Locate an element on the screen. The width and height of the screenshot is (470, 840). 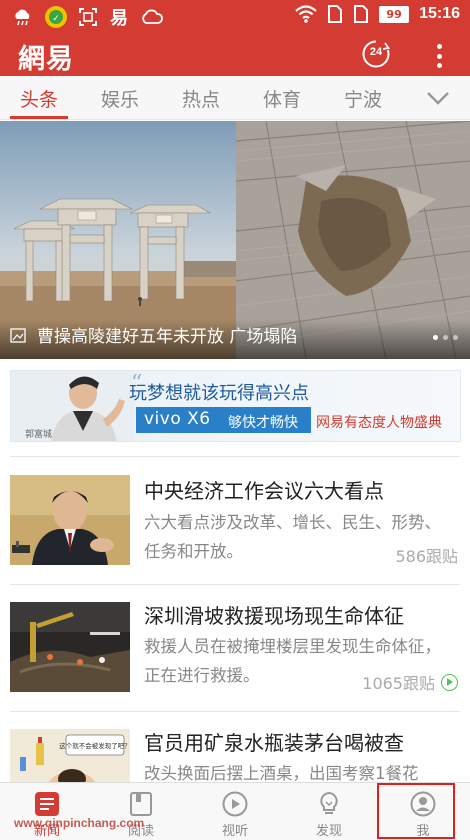
tab-toutiao: 头条 is located at coordinates (39, 98).